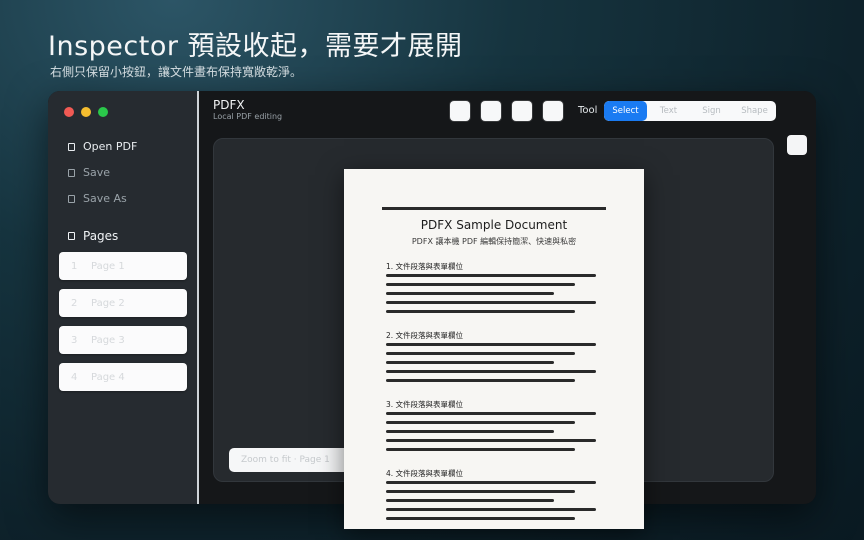 The image size is (864, 540). I want to click on section-heading: 4. 文件段落與表單欄位, so click(425, 473).